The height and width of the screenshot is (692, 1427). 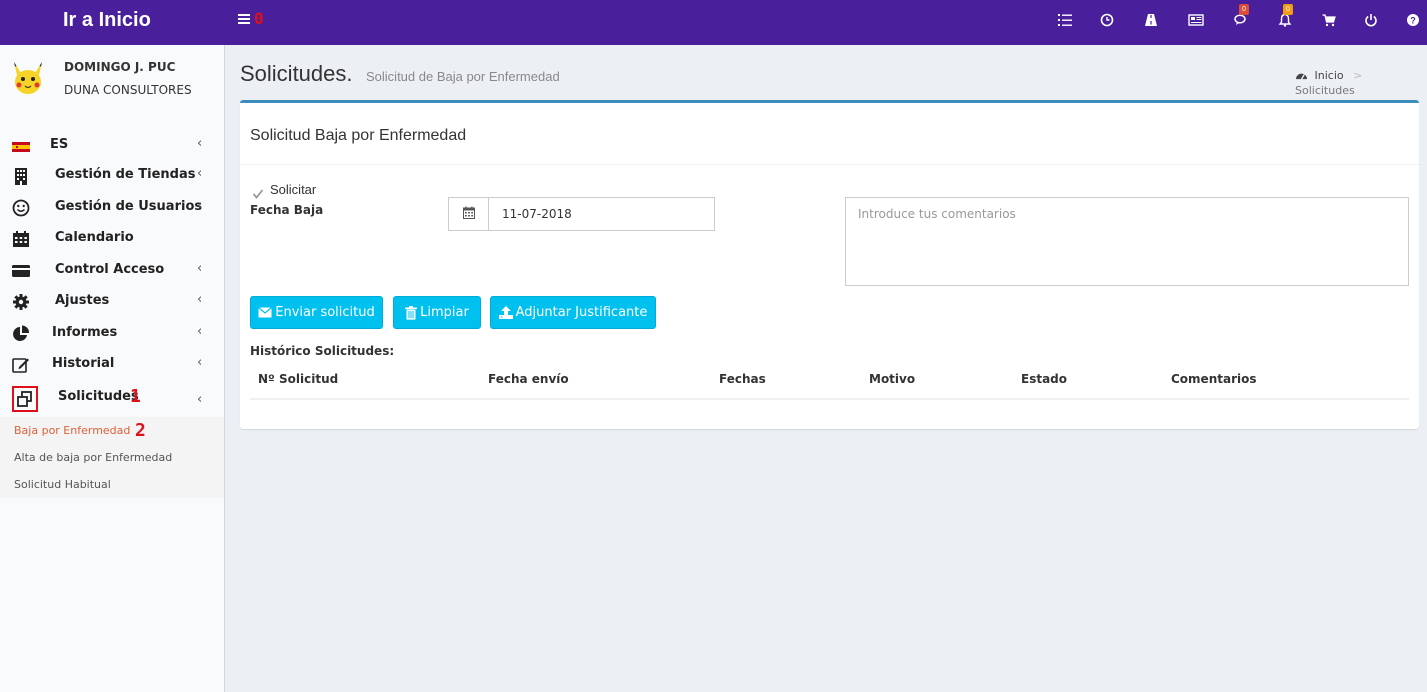 What do you see at coordinates (98, 396) in the screenshot?
I see `sidebar-item-label: Solicitudes` at bounding box center [98, 396].